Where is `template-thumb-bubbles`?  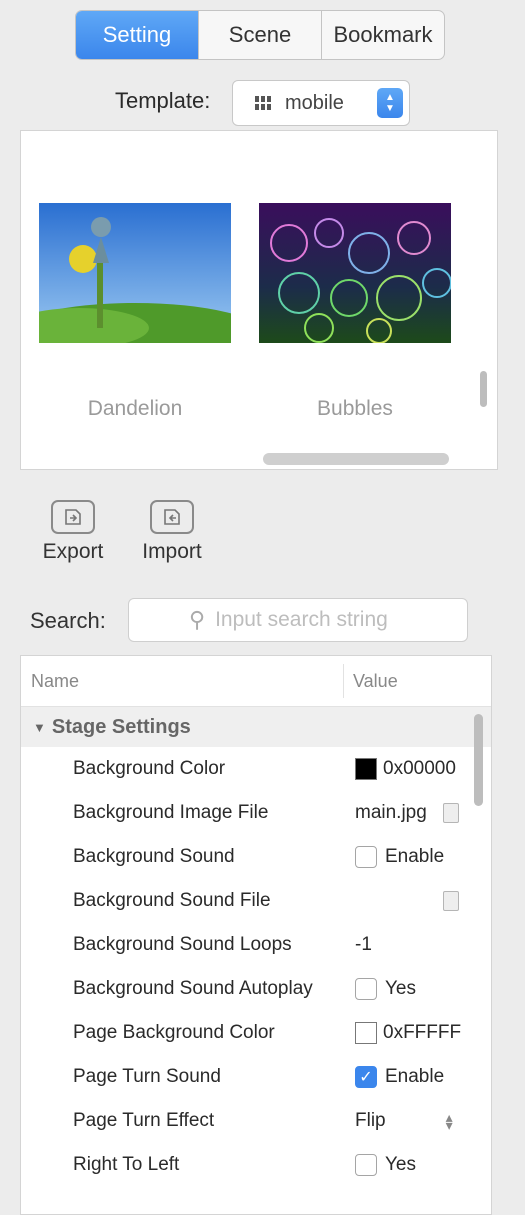 template-thumb-bubbles is located at coordinates (355, 273).